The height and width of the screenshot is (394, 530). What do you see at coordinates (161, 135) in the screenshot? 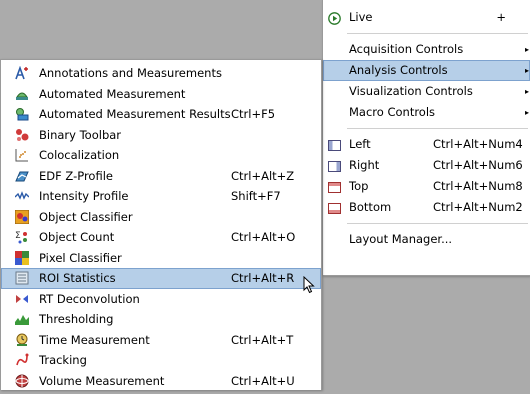
I see `menu-item-binary-toolbar: Binary Toolbar` at bounding box center [161, 135].